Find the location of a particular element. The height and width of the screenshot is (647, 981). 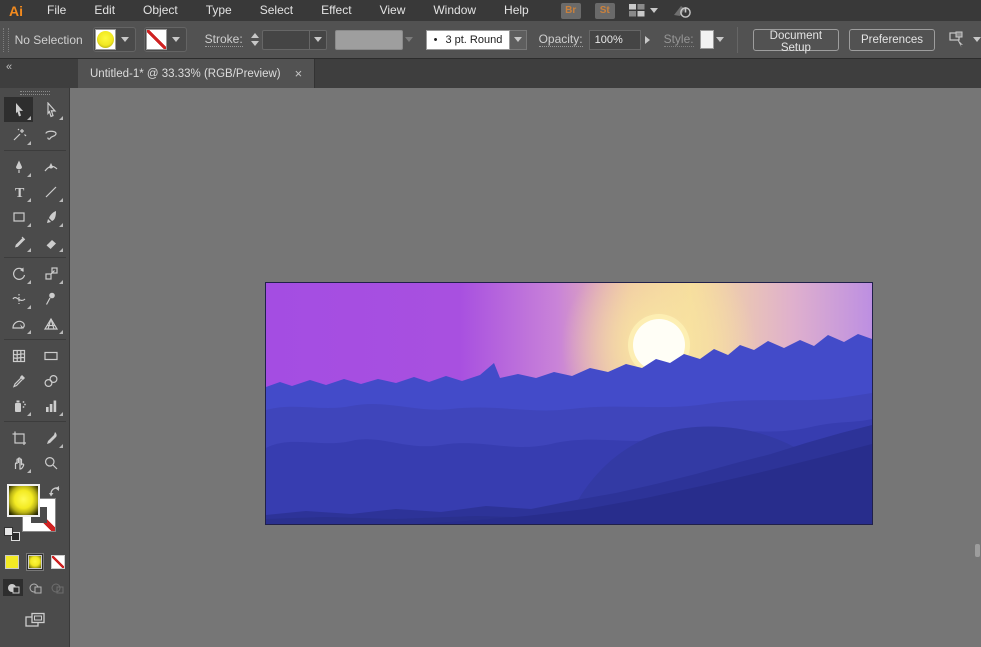

stroke-weight-chevron is located at coordinates (319, 39).